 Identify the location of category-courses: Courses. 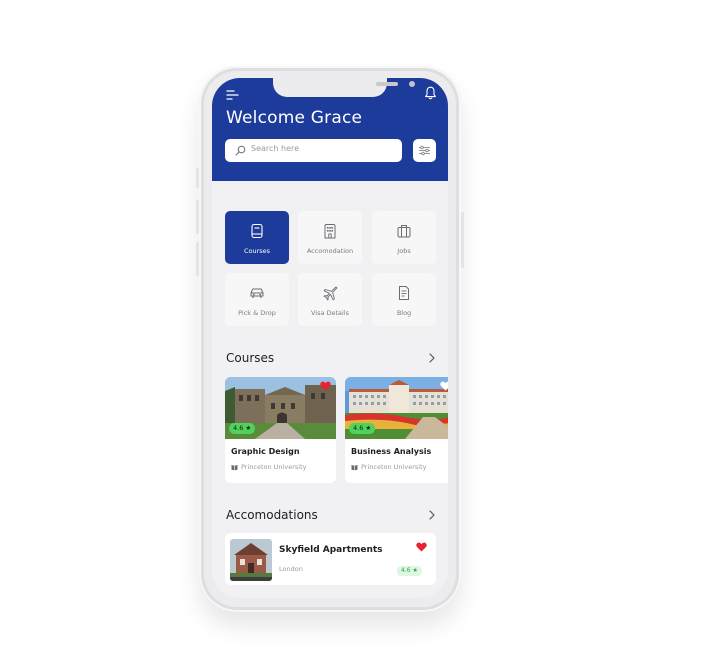
(257, 237).